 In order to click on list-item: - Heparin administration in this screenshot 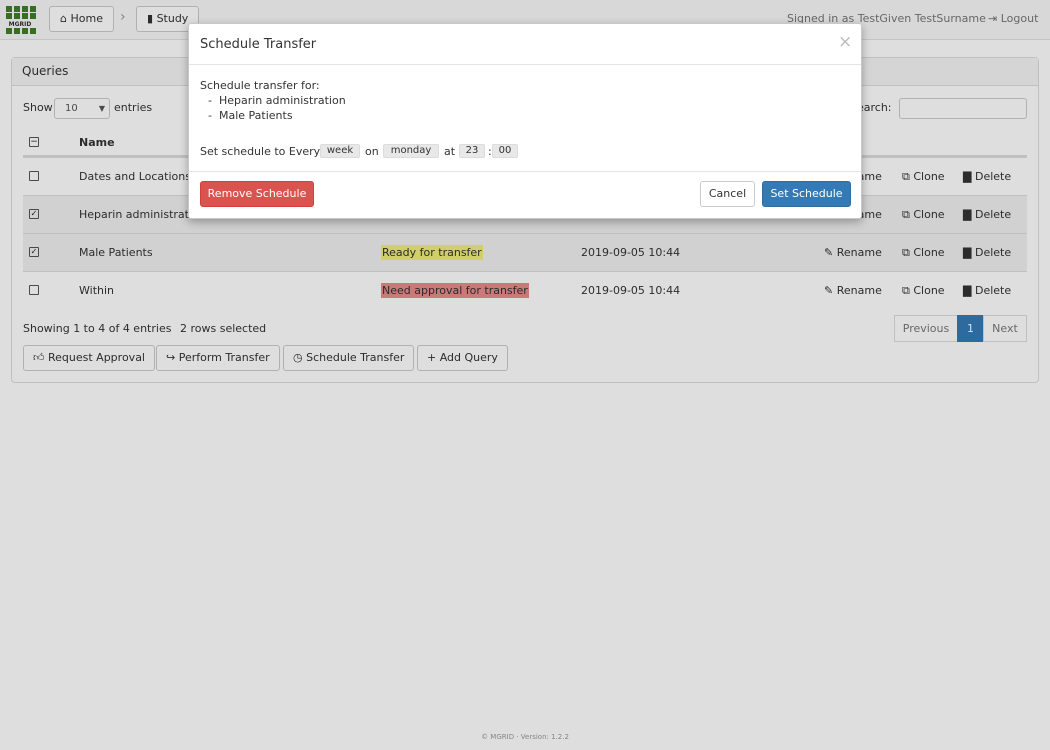, I will do `click(277, 100)`.